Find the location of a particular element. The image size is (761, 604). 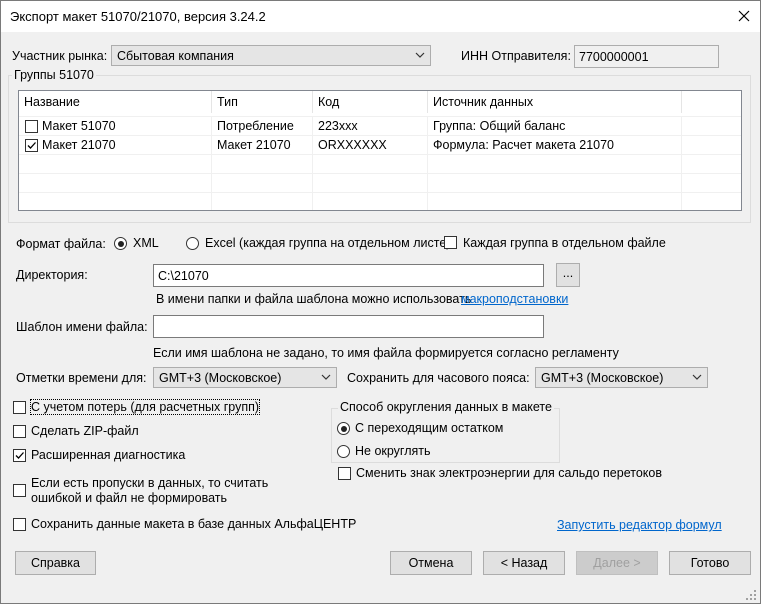

save-db-checkbox is located at coordinates (19, 524).